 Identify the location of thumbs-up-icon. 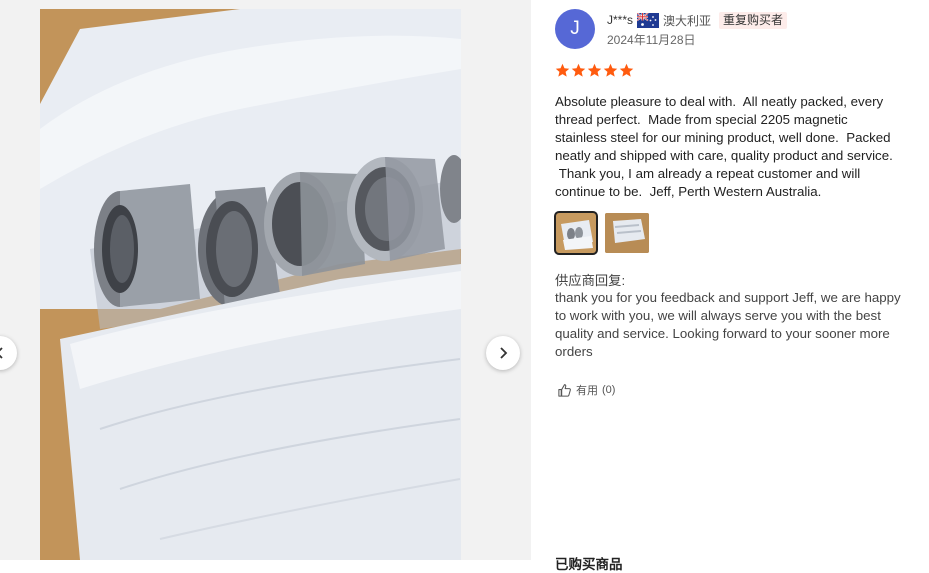
(564, 390).